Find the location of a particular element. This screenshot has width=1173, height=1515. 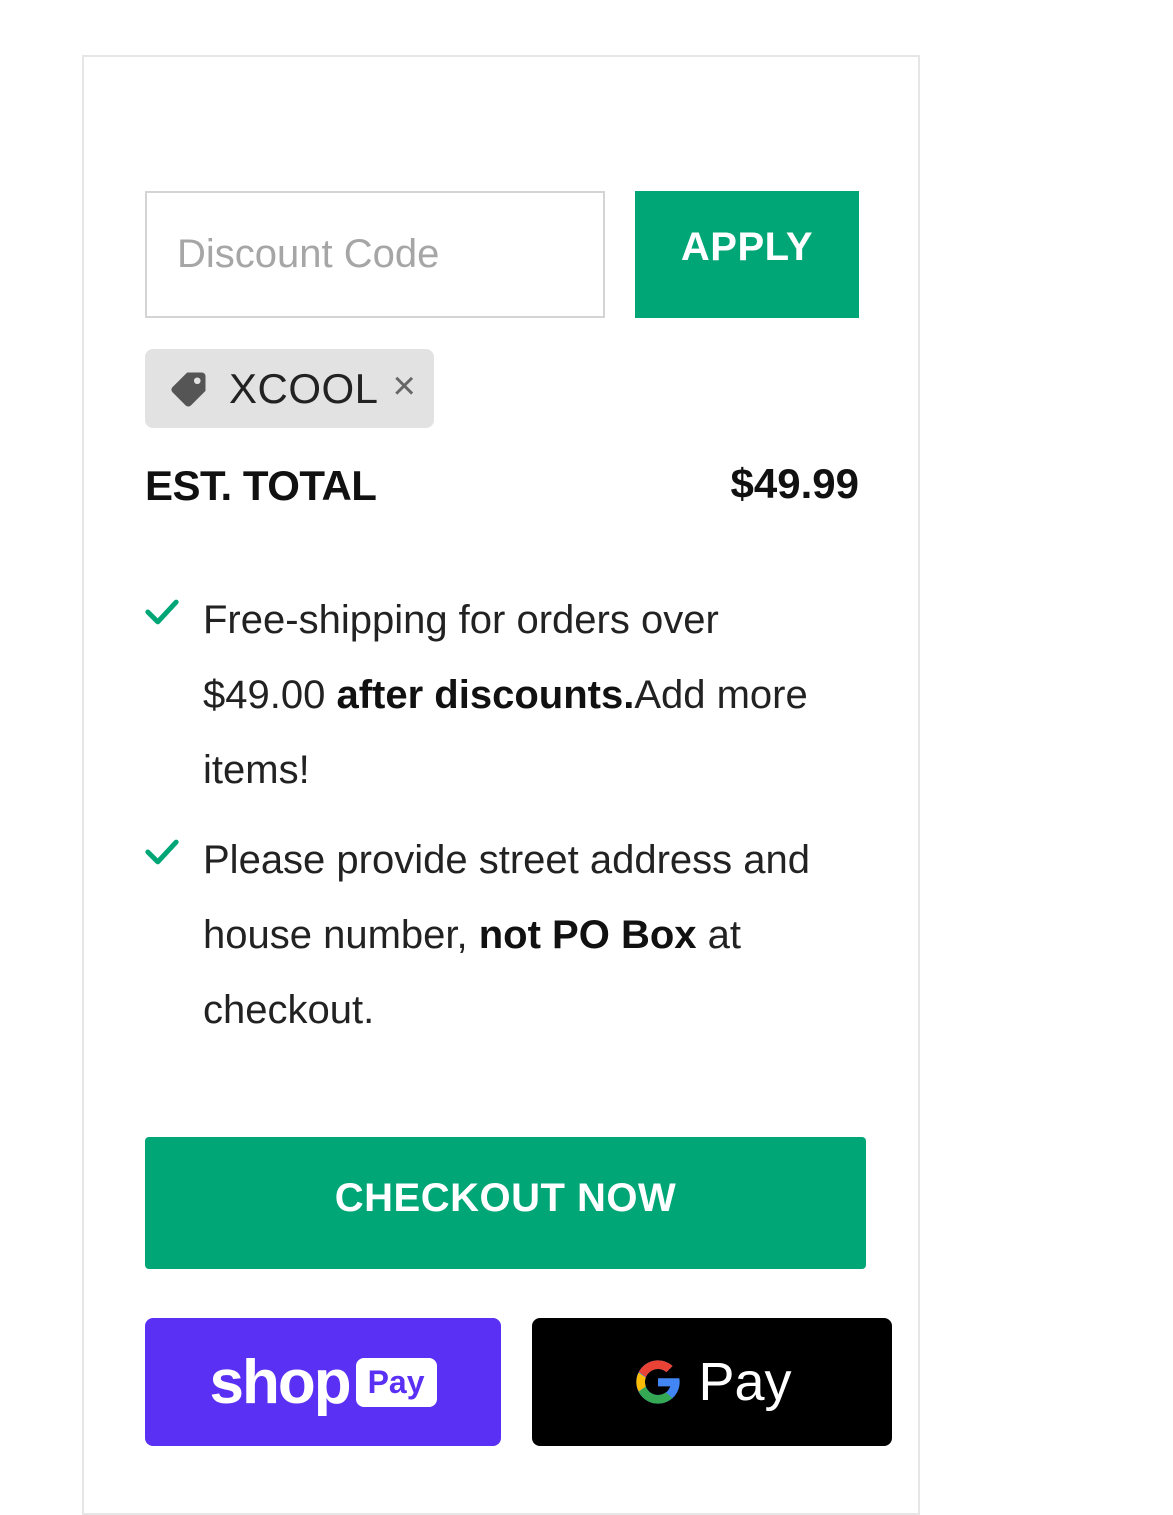

google-g-icon is located at coordinates (658, 1382).